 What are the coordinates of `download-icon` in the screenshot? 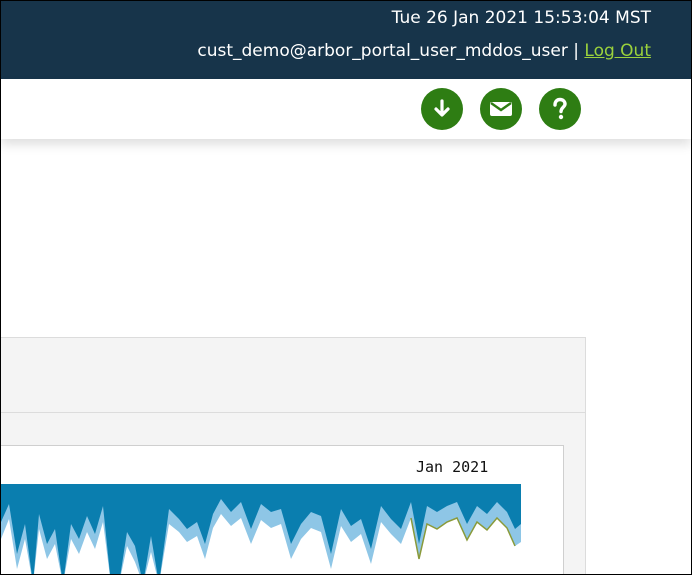 It's located at (442, 108).